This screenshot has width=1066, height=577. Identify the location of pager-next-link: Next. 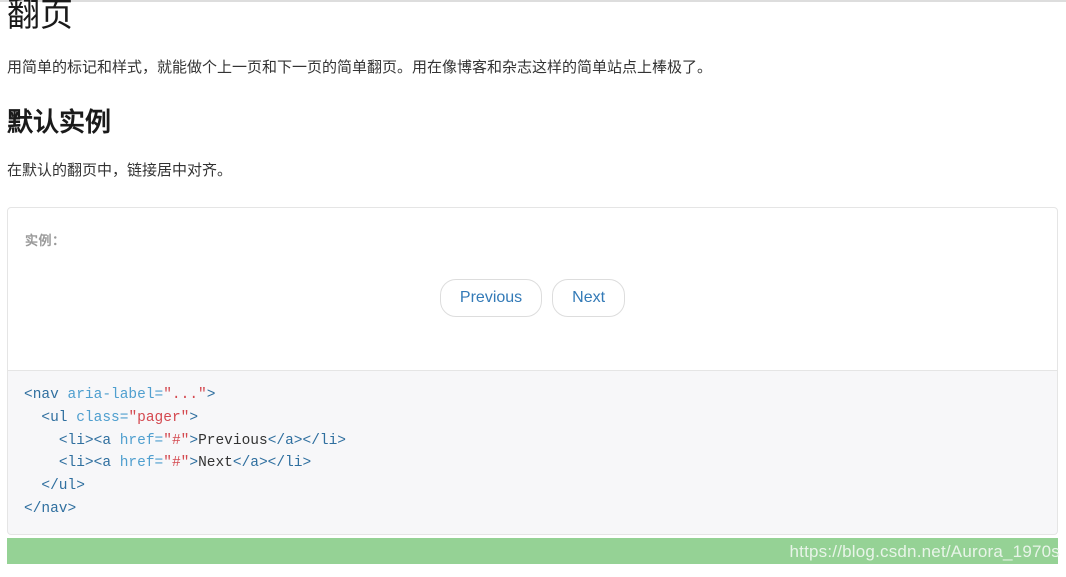
(589, 298).